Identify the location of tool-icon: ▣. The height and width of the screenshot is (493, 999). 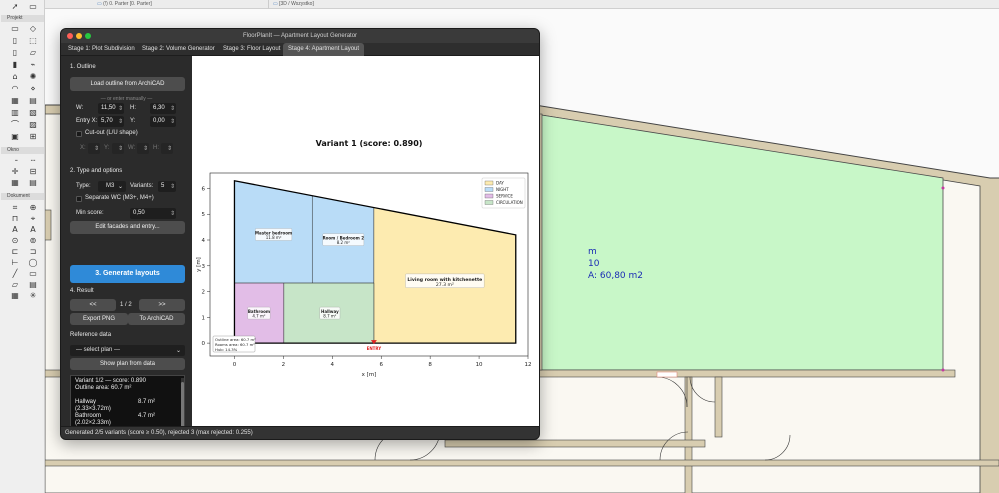
(15, 137).